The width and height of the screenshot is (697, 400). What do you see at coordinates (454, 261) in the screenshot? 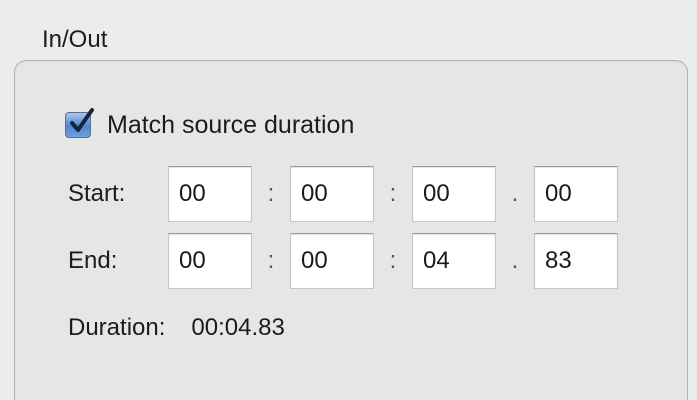
I see `end-seconds-field` at bounding box center [454, 261].